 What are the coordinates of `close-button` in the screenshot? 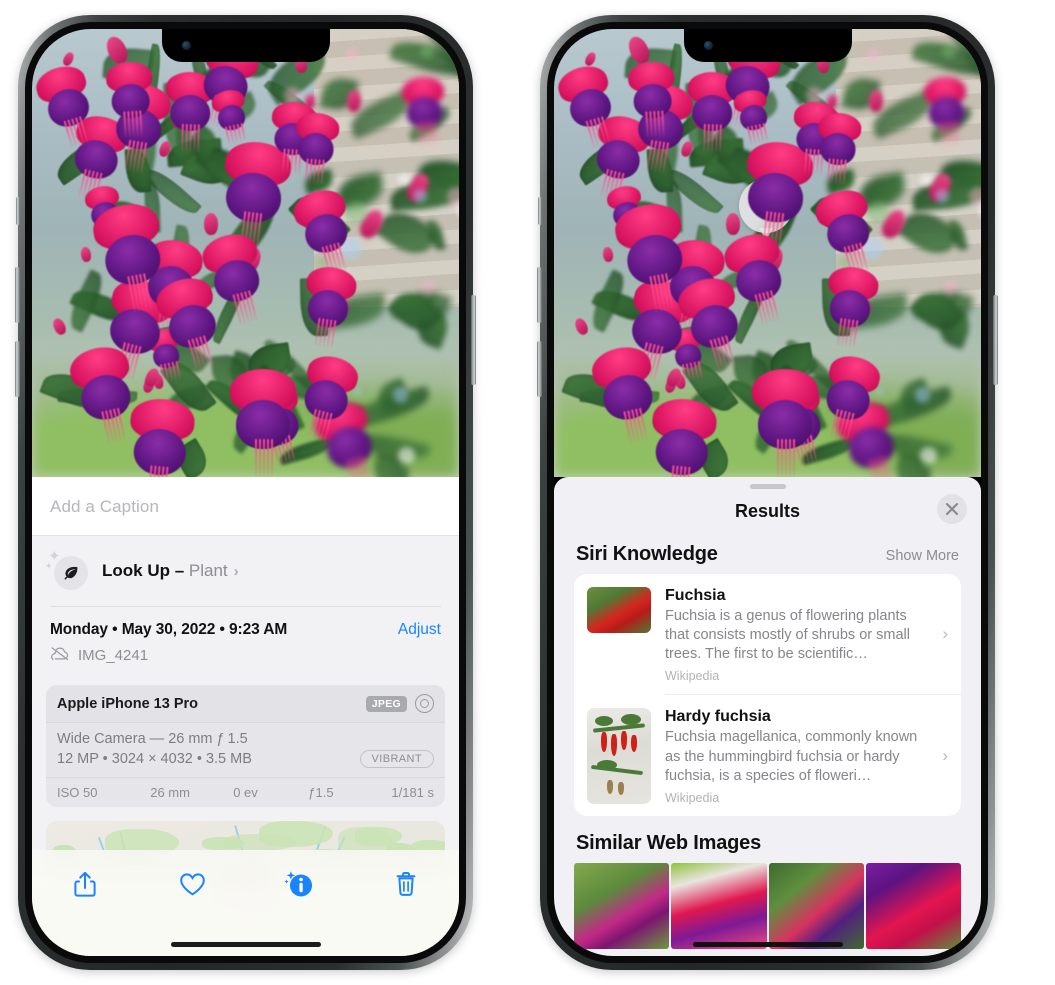 It's located at (952, 509).